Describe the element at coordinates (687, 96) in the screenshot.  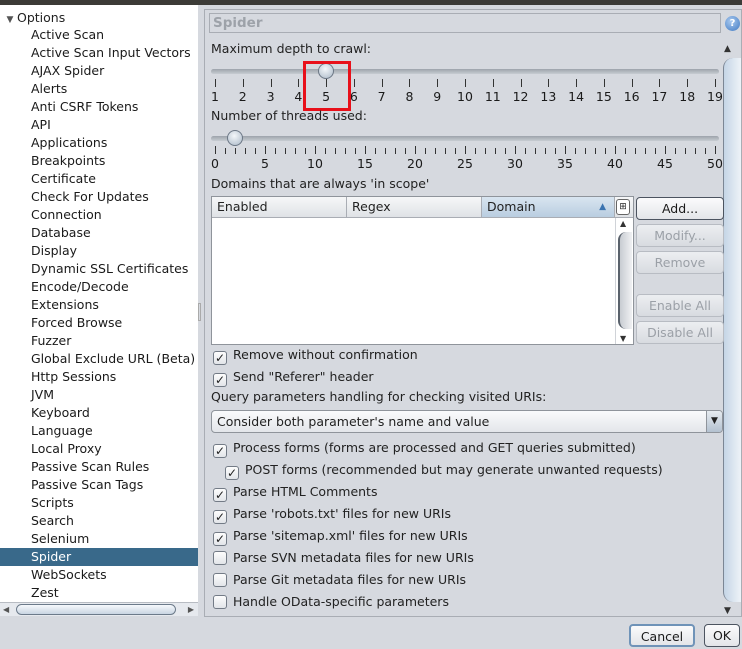
I see `tick-label: 18` at that location.